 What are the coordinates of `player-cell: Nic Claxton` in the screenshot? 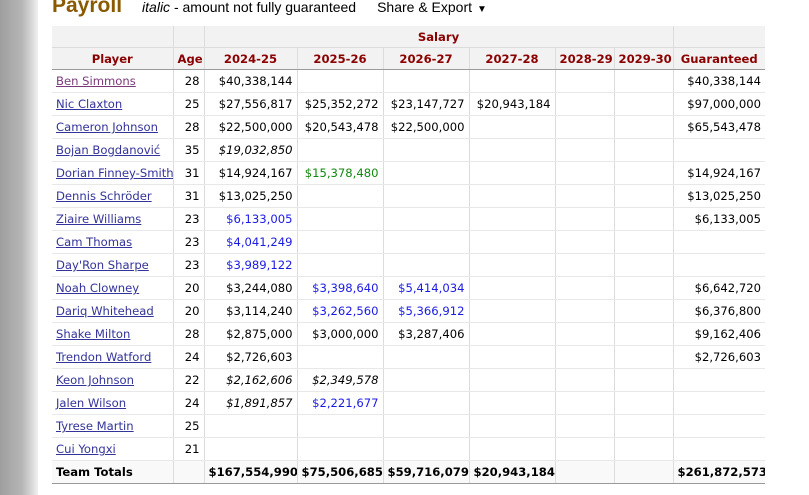 It's located at (113, 104).